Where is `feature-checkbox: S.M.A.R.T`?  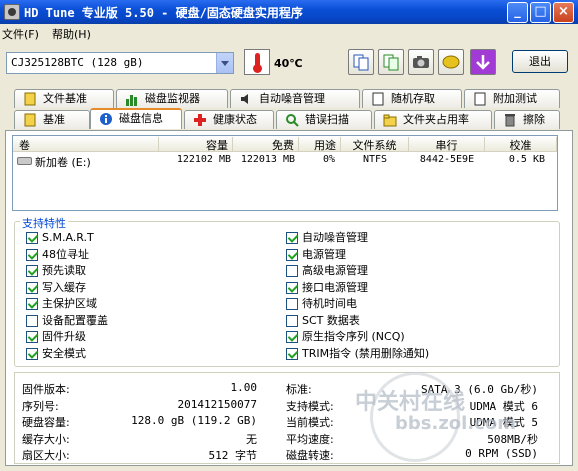
feature-checkbox: S.M.A.R.T is located at coordinates (60, 238).